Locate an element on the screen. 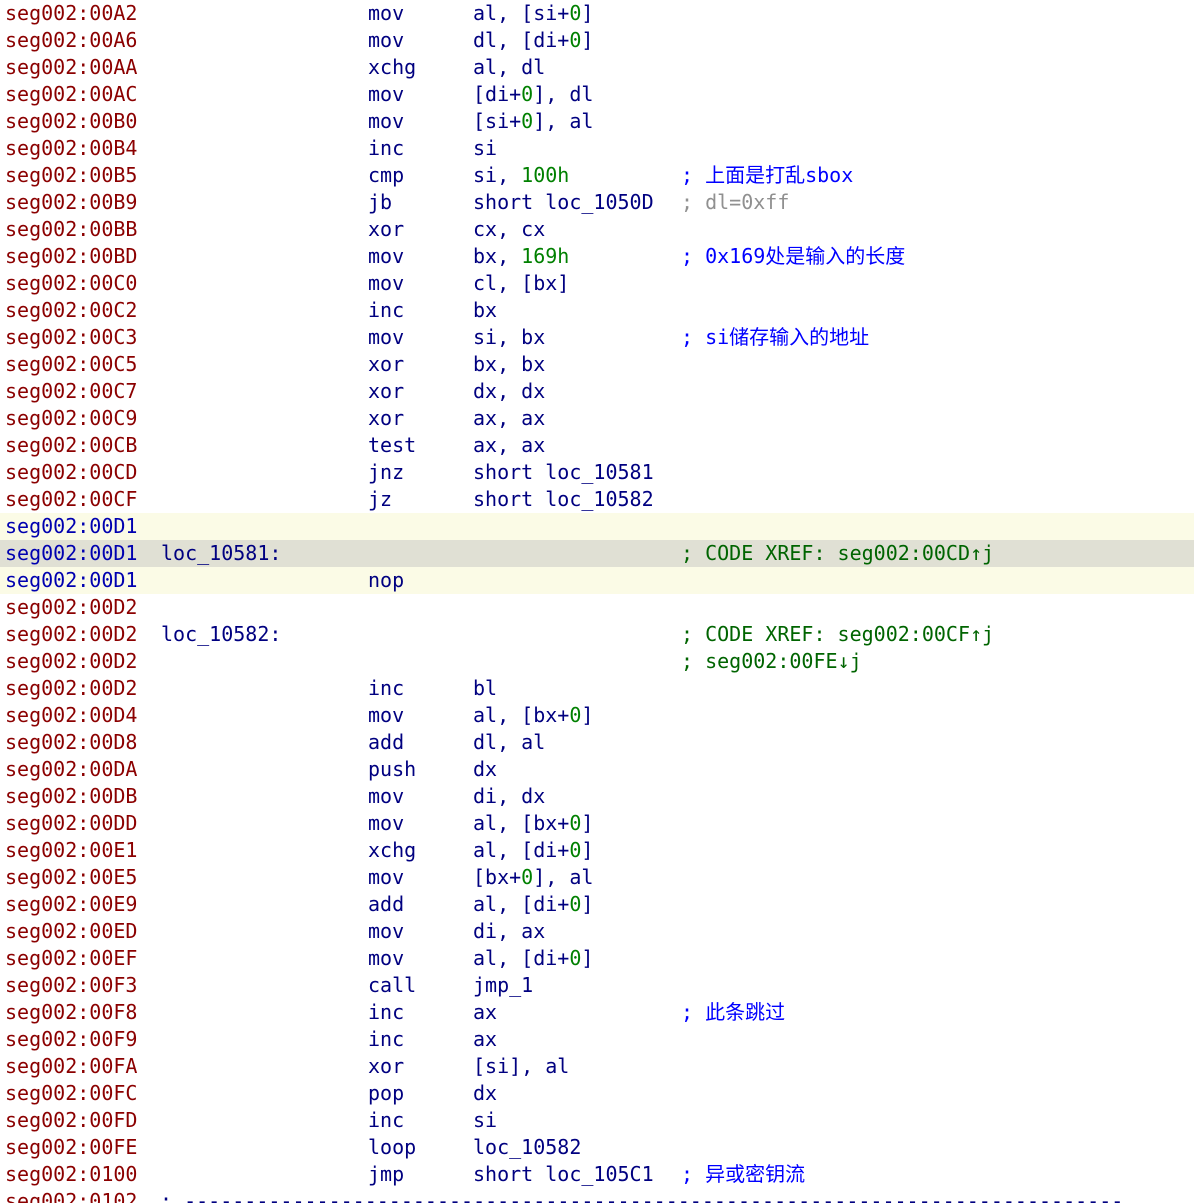 The image size is (1194, 1203). row-address: seg002:00CD is located at coordinates (71, 472).